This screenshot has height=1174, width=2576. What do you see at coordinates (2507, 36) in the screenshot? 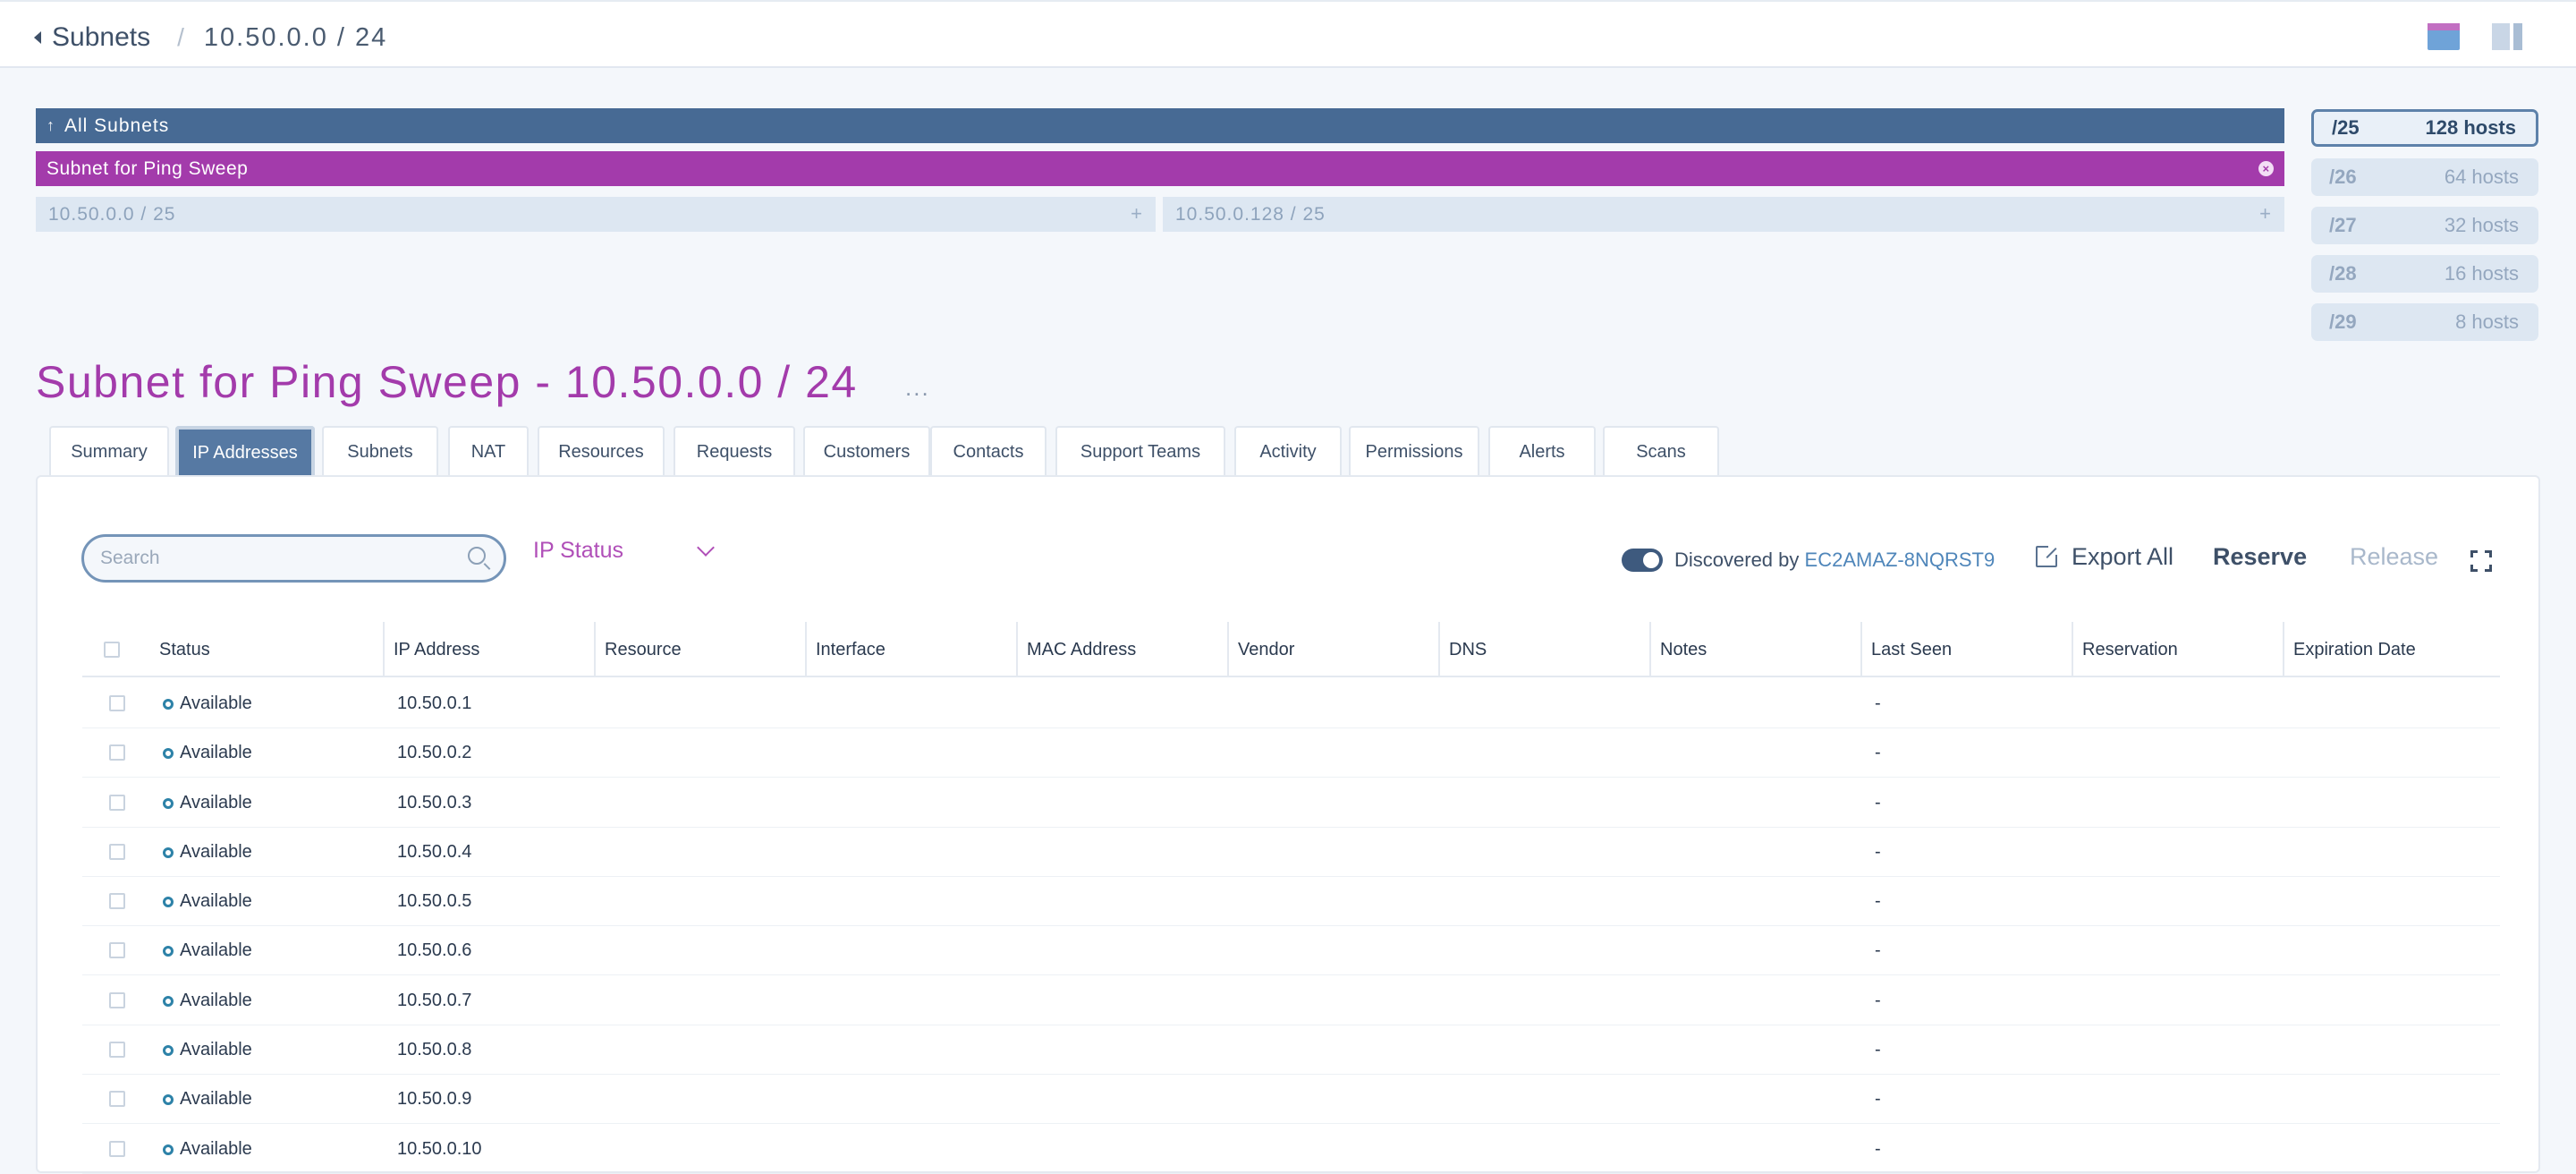
I see `split-view-icon` at bounding box center [2507, 36].